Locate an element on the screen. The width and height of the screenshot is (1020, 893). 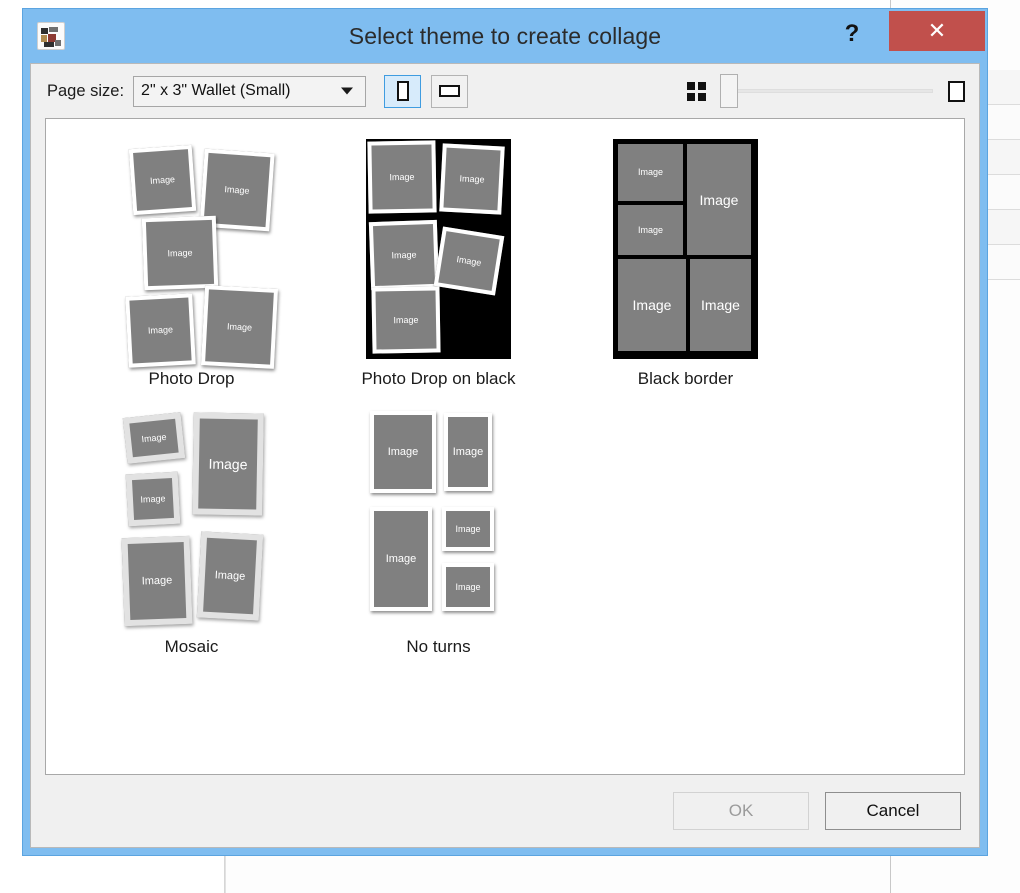
landscape-icon is located at coordinates (450, 91).